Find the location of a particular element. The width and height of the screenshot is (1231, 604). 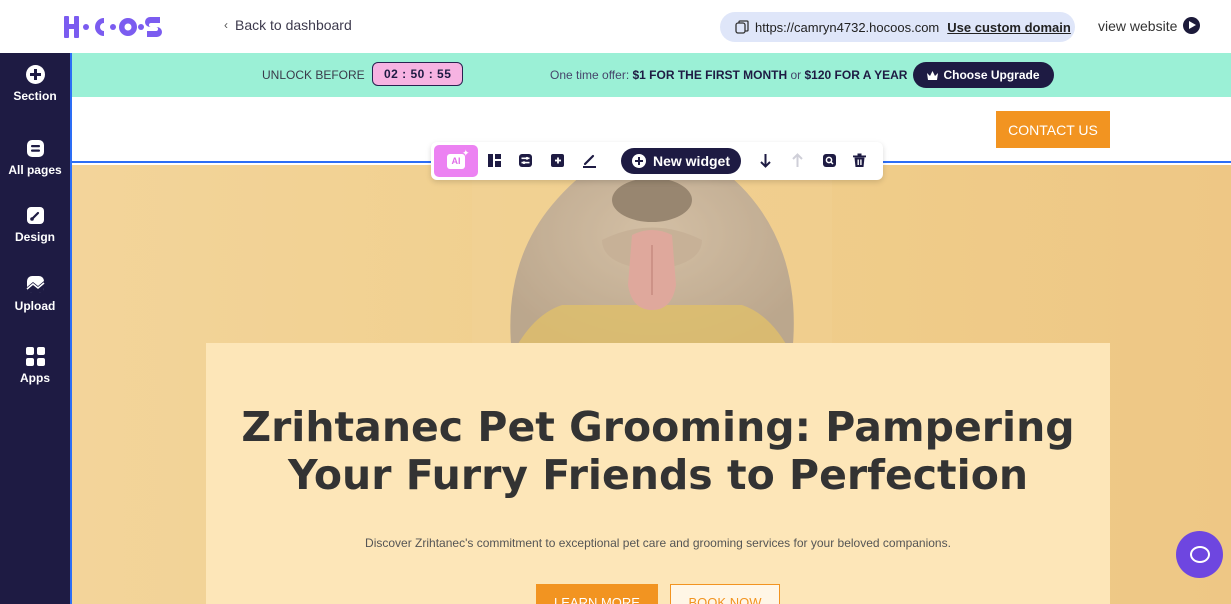

sidebar-item-apps: Apps is located at coordinates (35, 366).